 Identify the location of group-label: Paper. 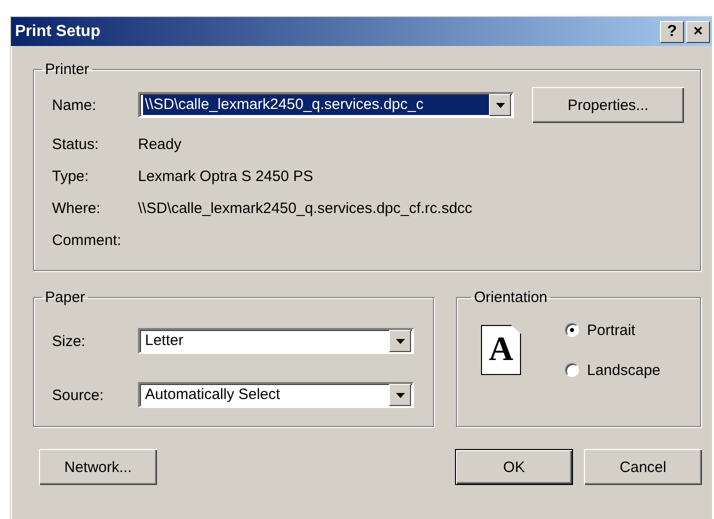
(65, 297).